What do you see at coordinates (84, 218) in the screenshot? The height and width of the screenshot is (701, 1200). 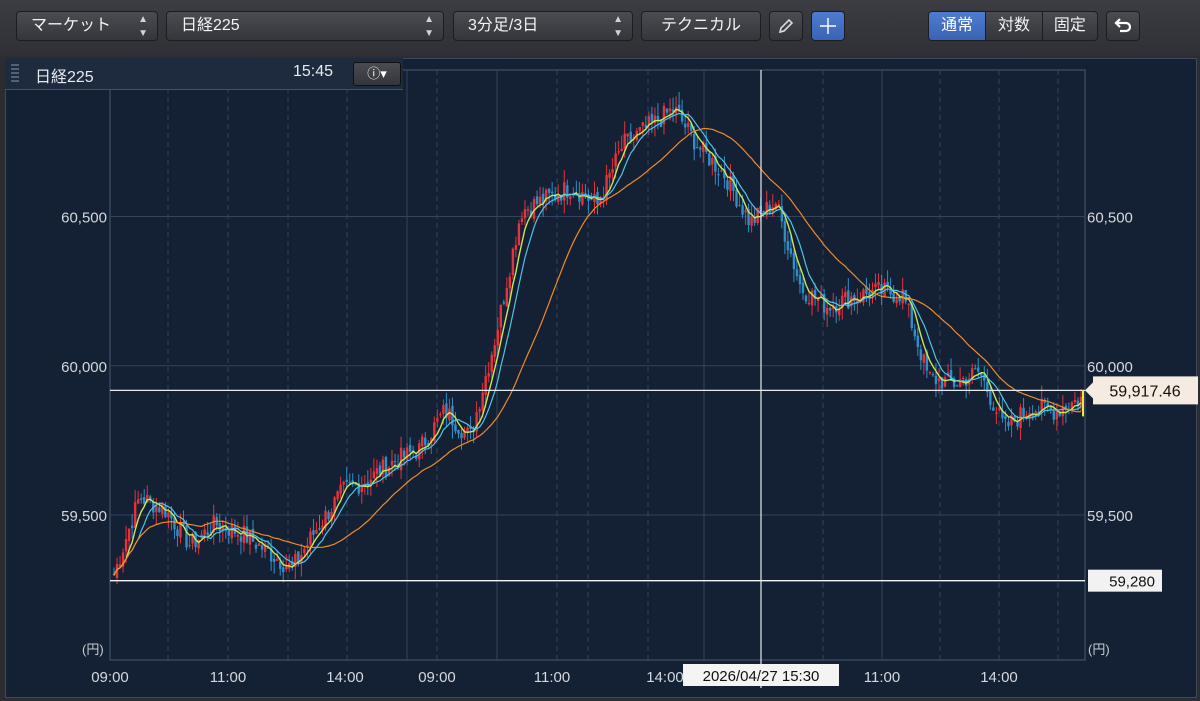 I see `y-tick-label-left: 60,500` at bounding box center [84, 218].